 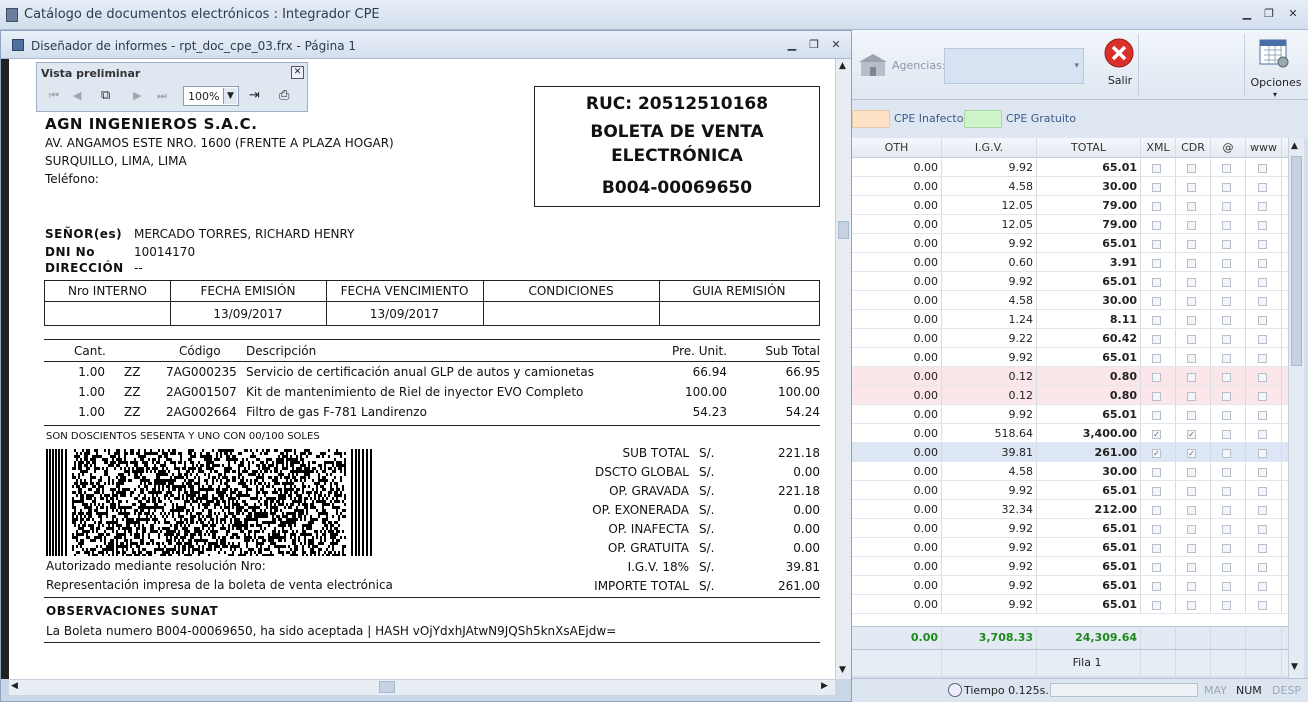 What do you see at coordinates (105, 95) in the screenshot?
I see `copy-pages-icon: ⧉` at bounding box center [105, 95].